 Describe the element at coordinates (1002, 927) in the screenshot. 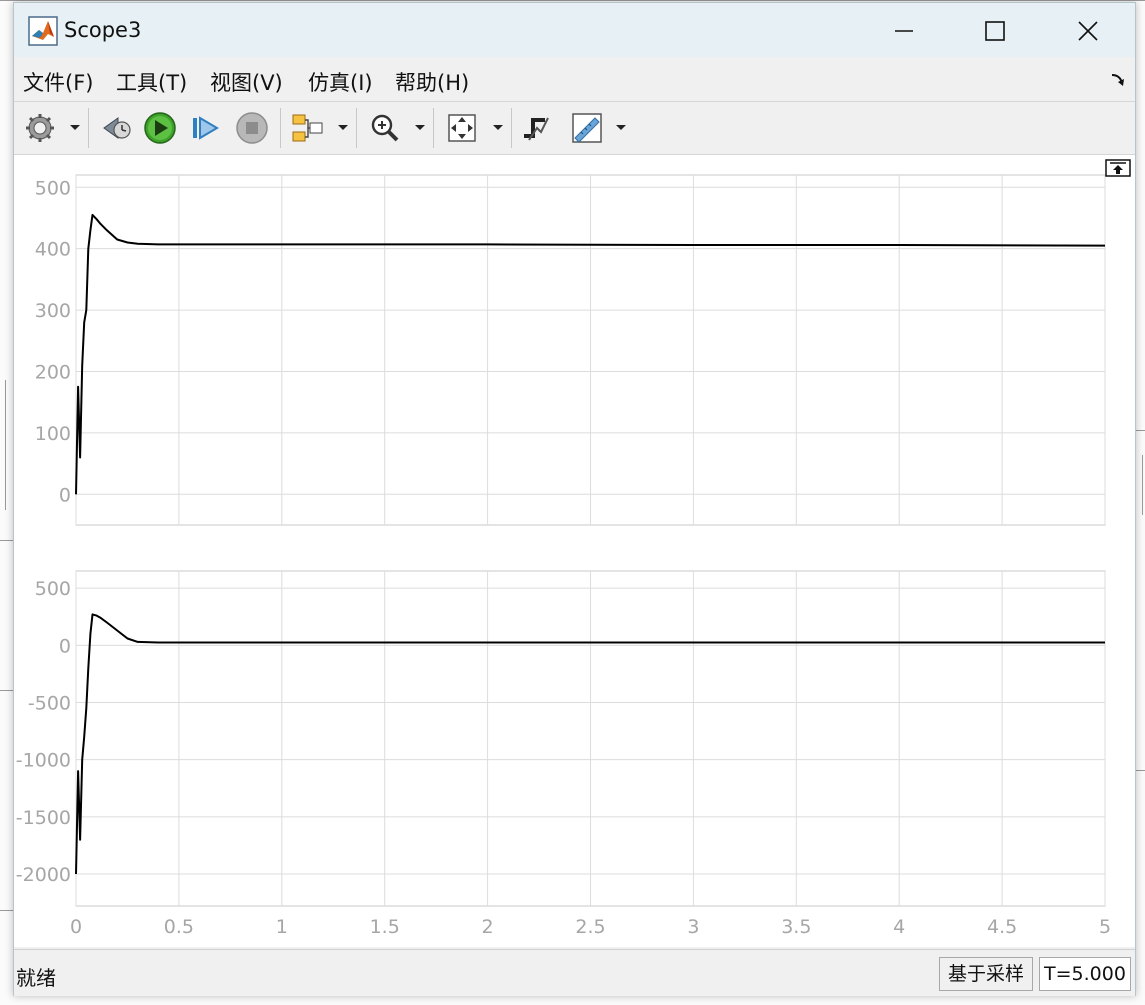

I see `x-tick-label: 4.5` at that location.